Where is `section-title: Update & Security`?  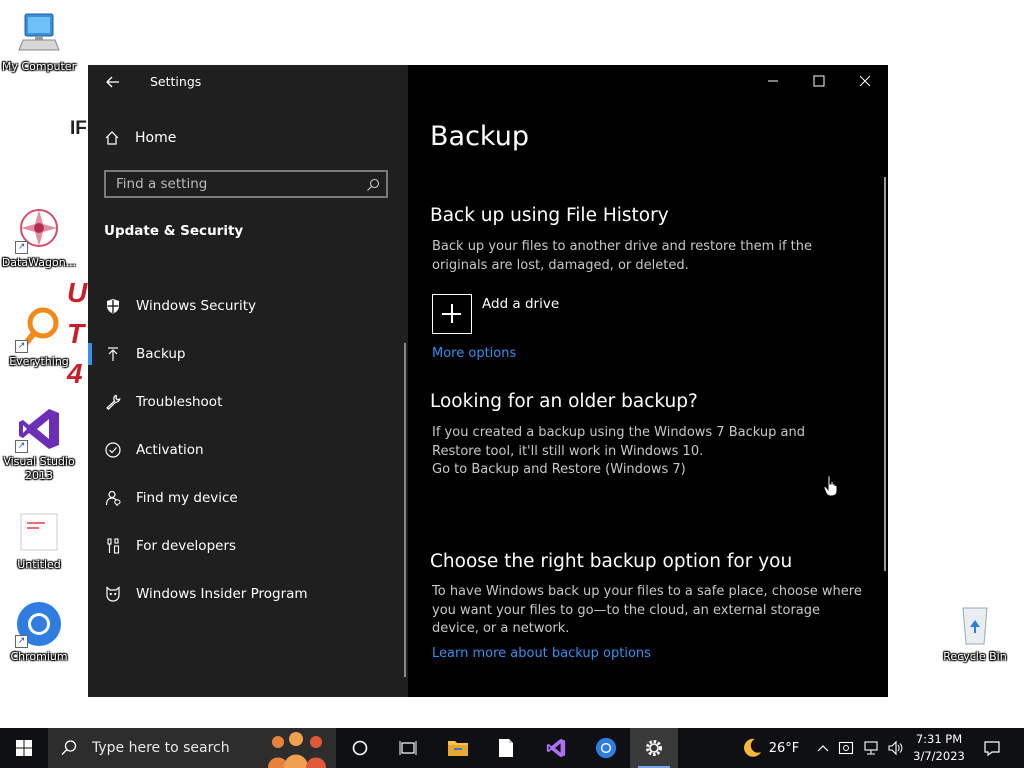
section-title: Update & Security is located at coordinates (174, 231).